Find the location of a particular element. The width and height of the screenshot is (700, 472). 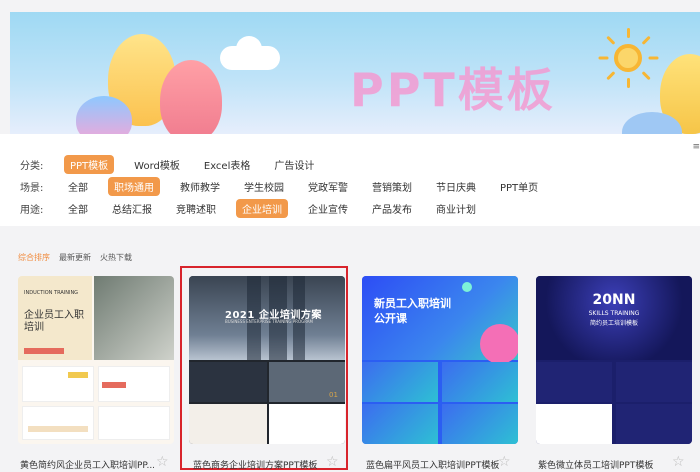

thumb-text: 企业员工入职培训 is located at coordinates (54, 321).